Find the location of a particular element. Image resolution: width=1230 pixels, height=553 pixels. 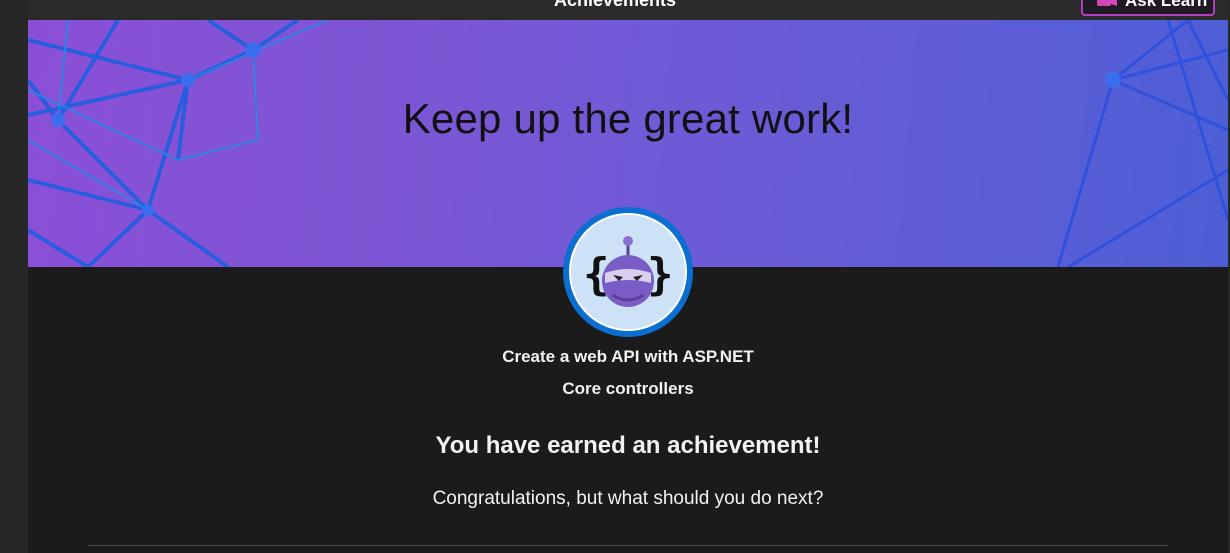

module-title-line2: Core controllers is located at coordinates (628, 388).